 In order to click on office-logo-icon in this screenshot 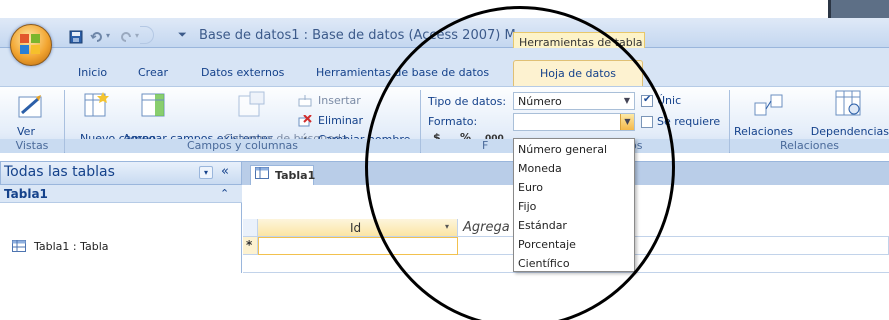, I will do `click(31, 45)`.